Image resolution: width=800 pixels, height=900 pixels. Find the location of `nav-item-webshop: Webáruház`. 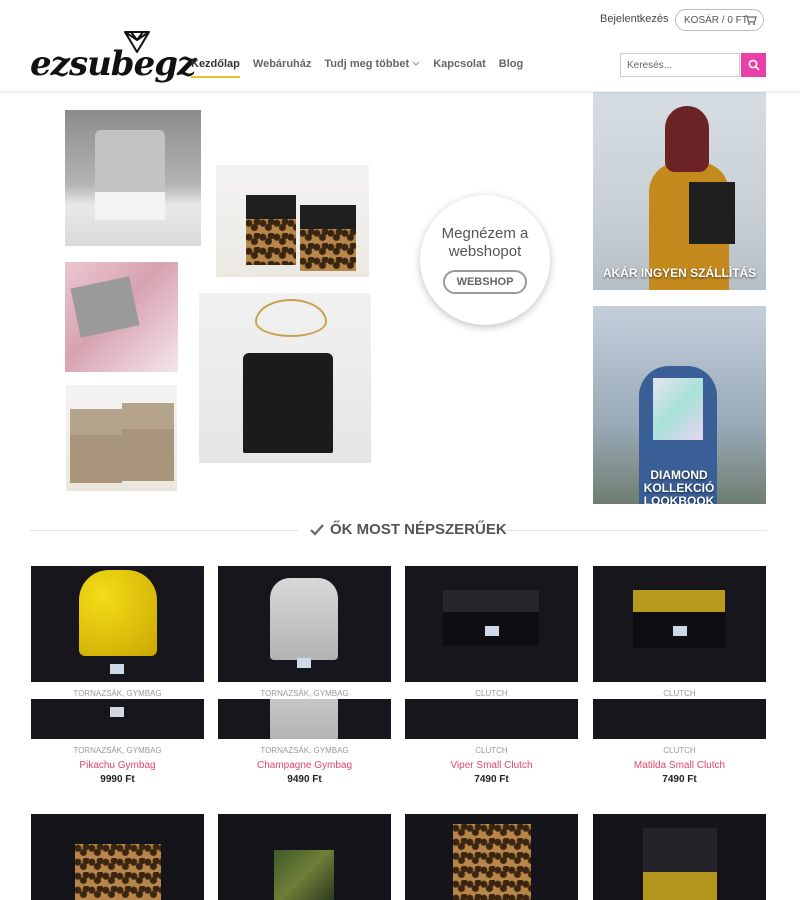

nav-item-webshop: Webáruház is located at coordinates (282, 64).